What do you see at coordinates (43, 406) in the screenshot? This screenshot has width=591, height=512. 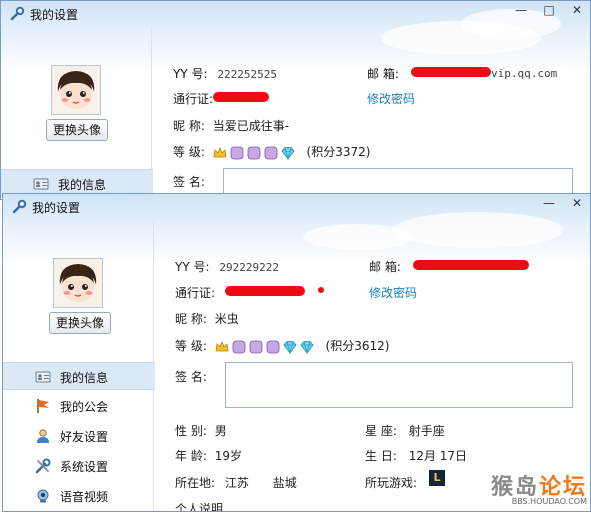 I see `flag-icon` at bounding box center [43, 406].